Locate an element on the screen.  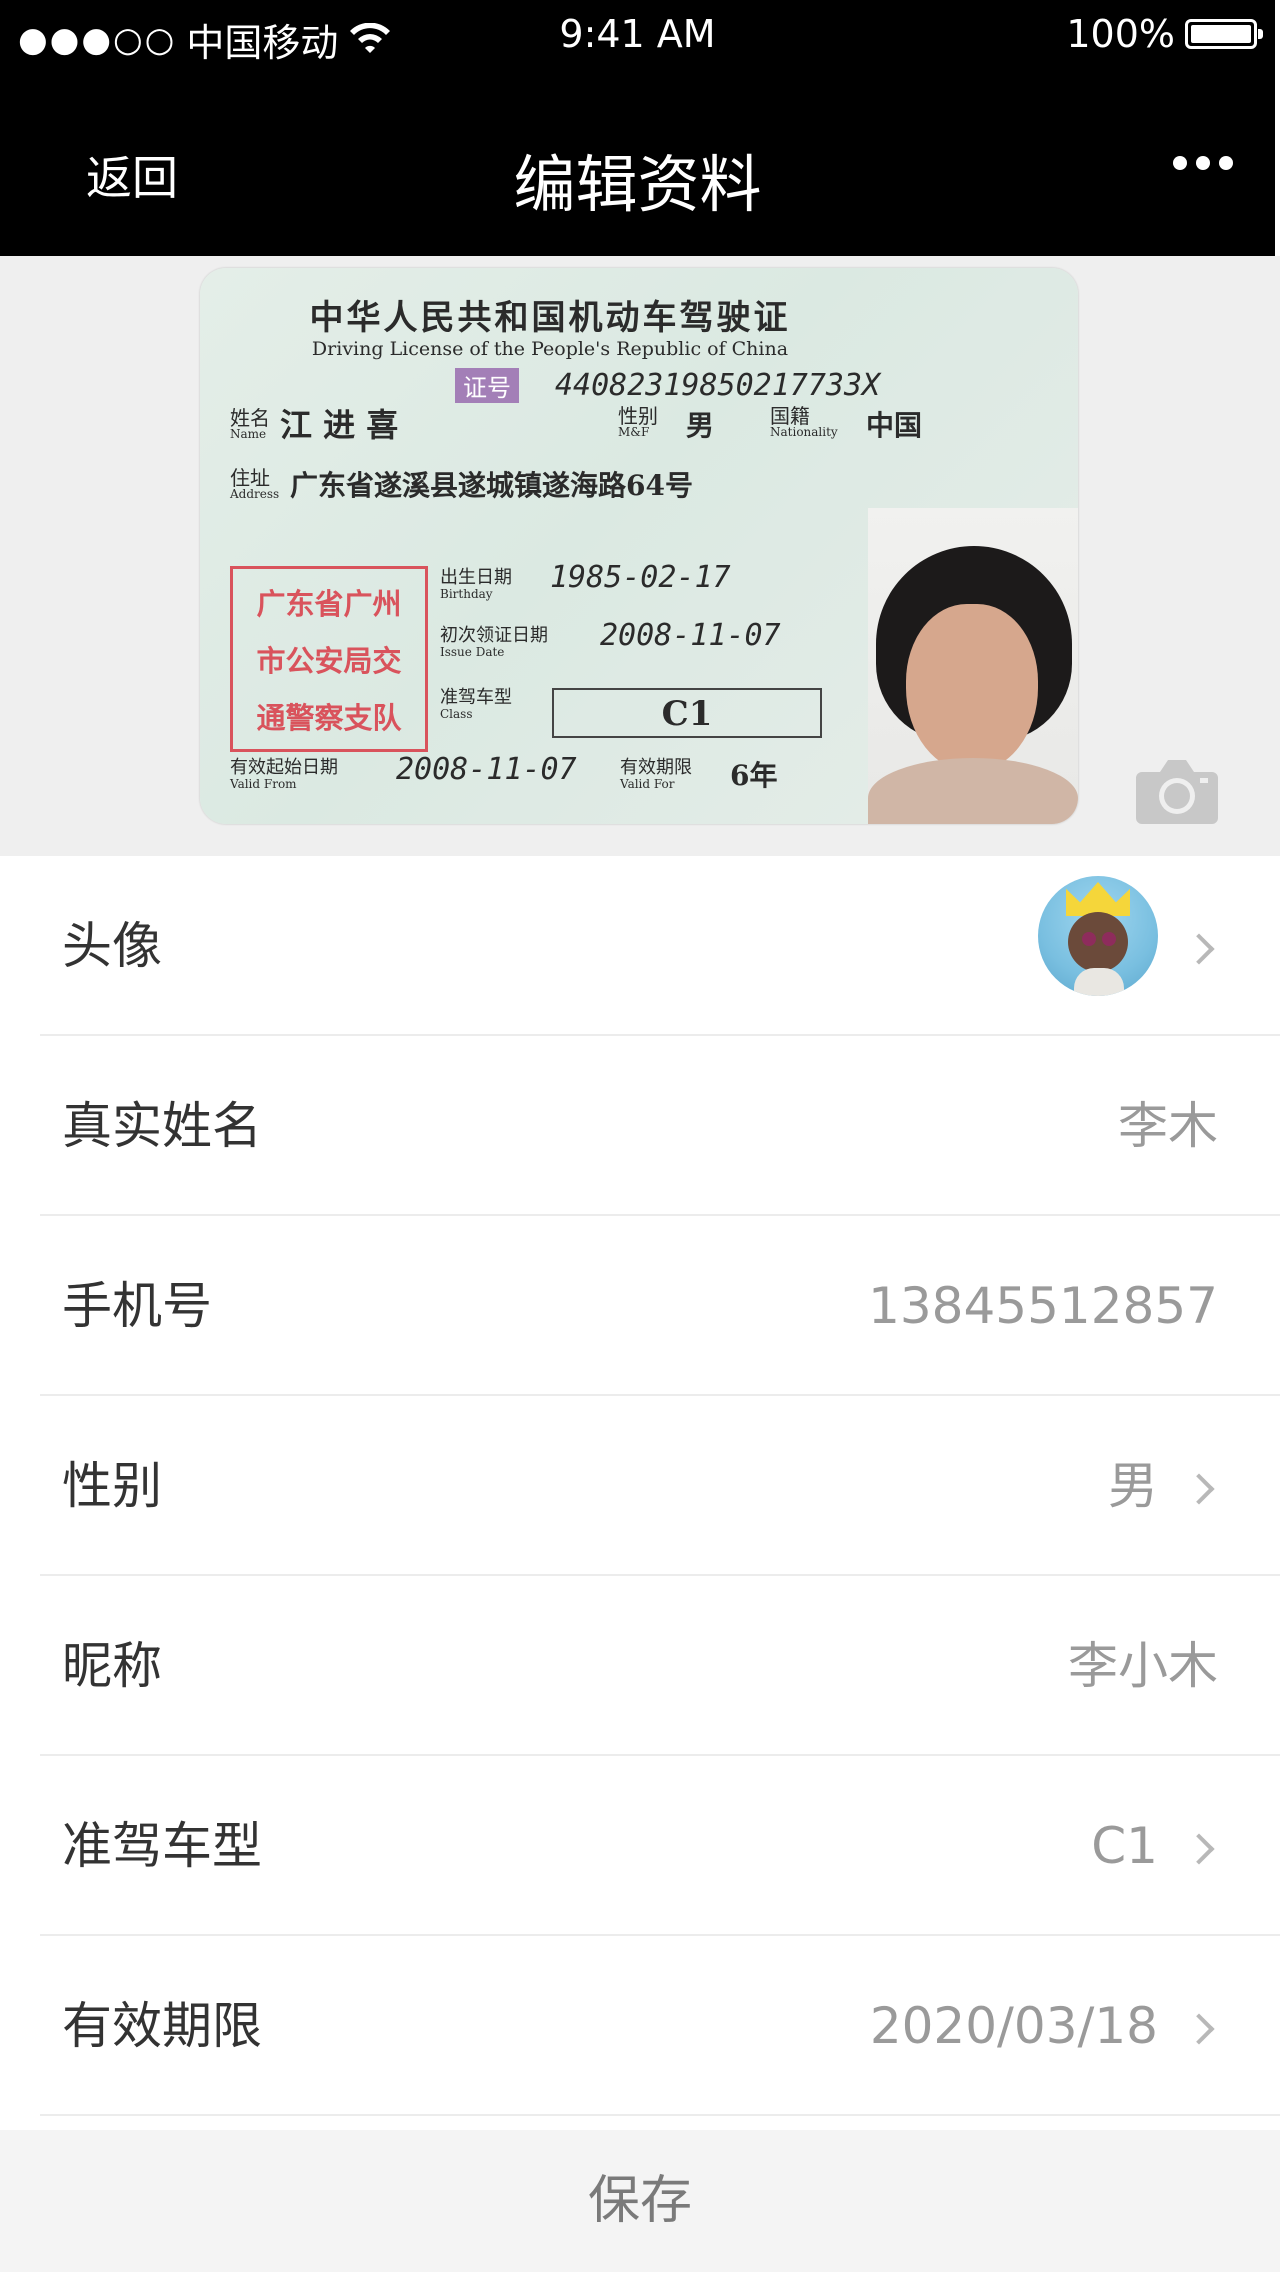
row-valid-period: 有效期限 2020/03/18 is located at coordinates (660, 2026).